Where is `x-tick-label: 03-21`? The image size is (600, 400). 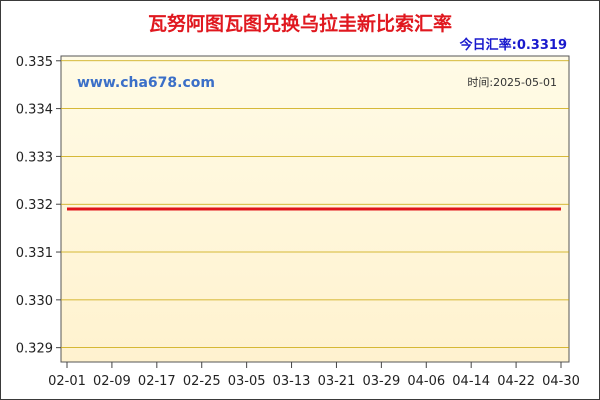 x-tick-label: 03-21 is located at coordinates (337, 381).